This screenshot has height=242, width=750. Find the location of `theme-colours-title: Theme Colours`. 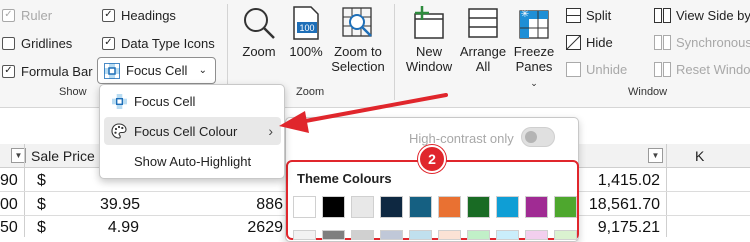

theme-colours-title: Theme Colours is located at coordinates (344, 178).